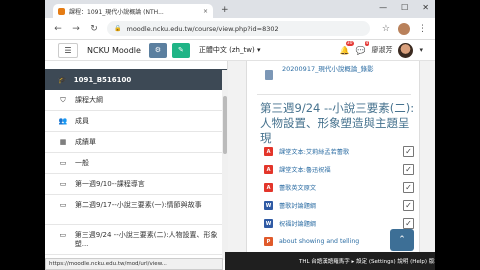  What do you see at coordinates (240, 9) in the screenshot?
I see `browser-titlebar: 課程：1091_現代小說概論 (NTH... × + — ☐ ✕` at bounding box center [240, 9].